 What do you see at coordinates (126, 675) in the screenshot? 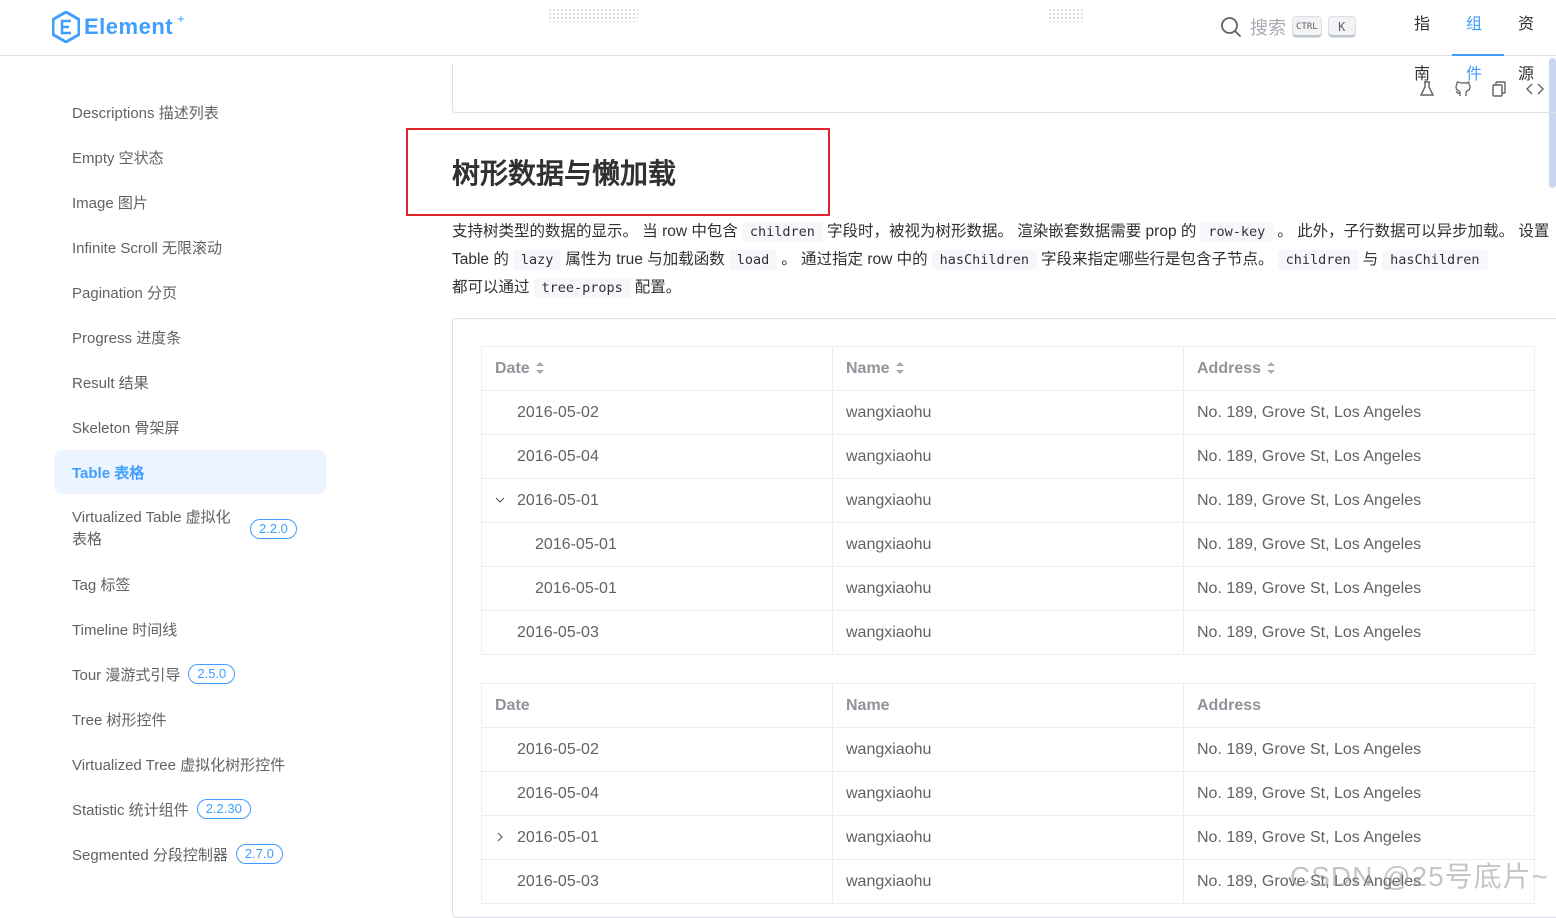
I see `sidebar-item-label: Tour 漫游式引导` at bounding box center [126, 675].